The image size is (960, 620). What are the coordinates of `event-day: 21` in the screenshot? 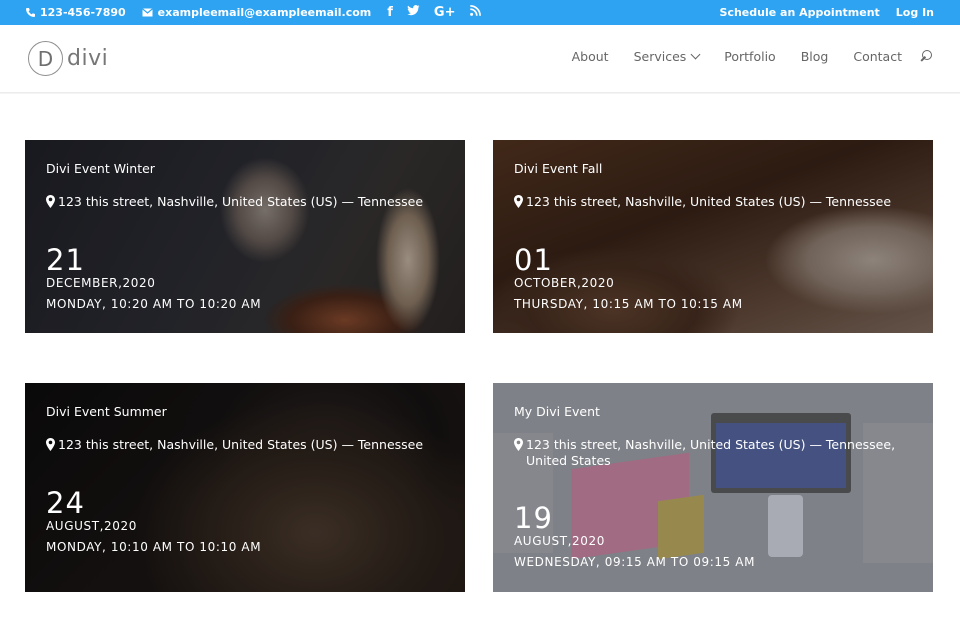 It's located at (65, 260).